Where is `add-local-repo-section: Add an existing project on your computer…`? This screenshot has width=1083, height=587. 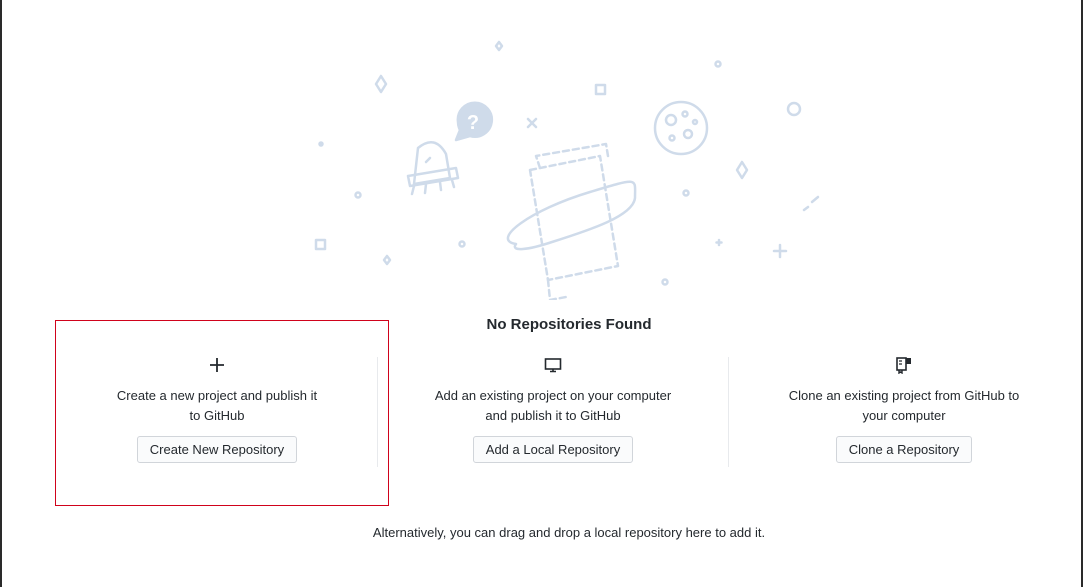 add-local-repo-section: Add an existing project on your computer… is located at coordinates (553, 407).